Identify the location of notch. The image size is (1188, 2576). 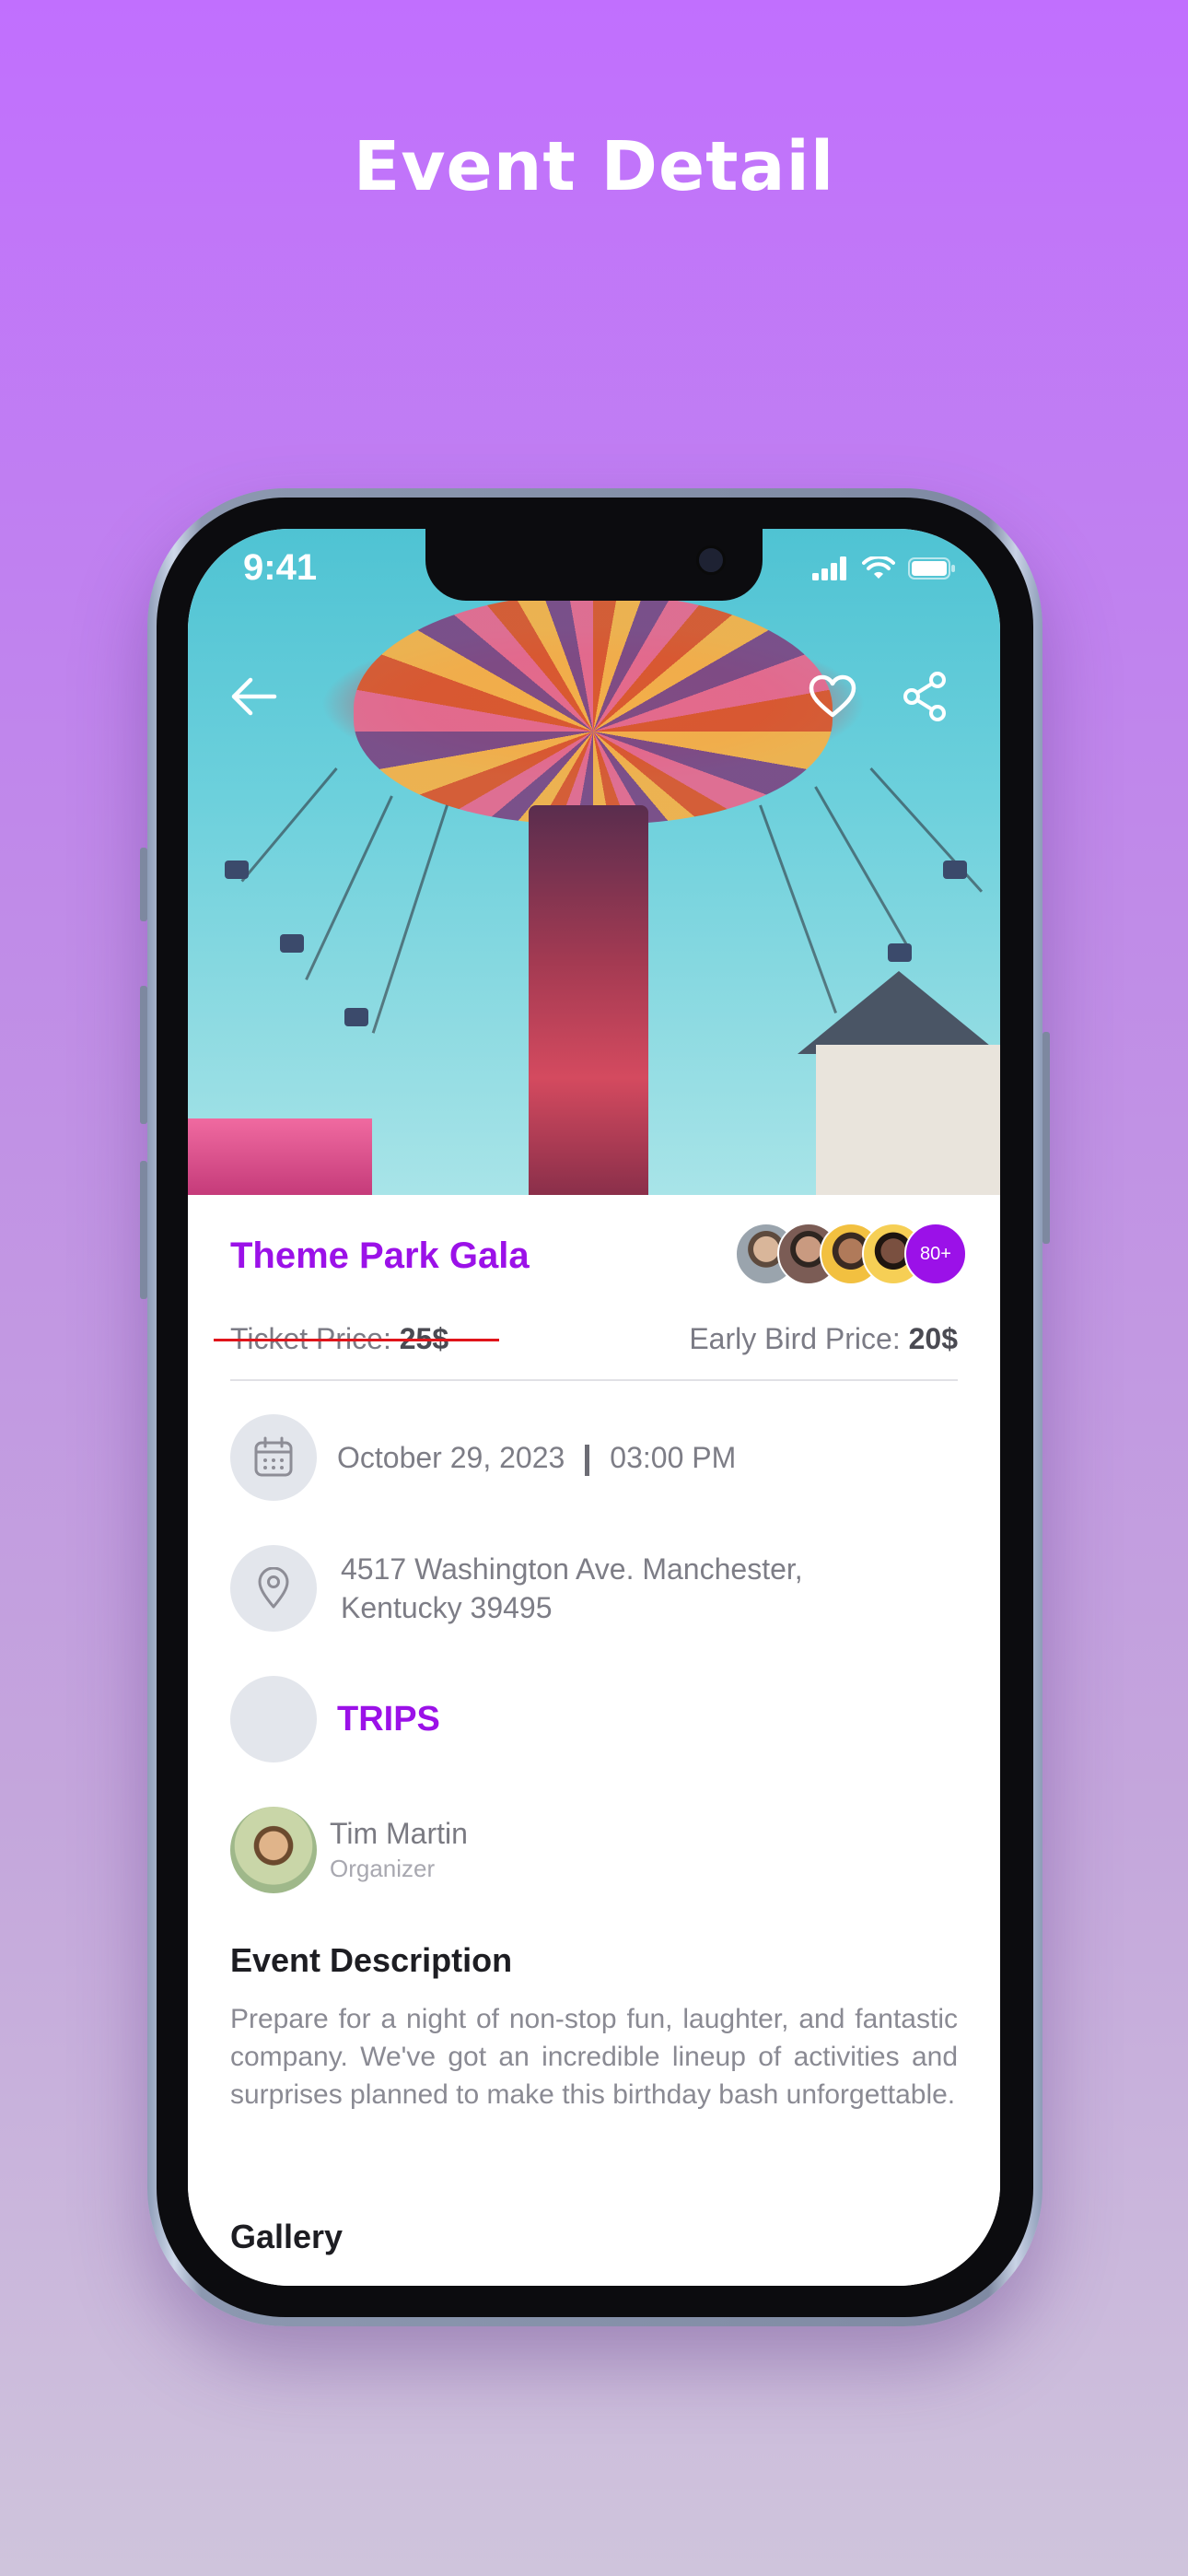
(594, 565).